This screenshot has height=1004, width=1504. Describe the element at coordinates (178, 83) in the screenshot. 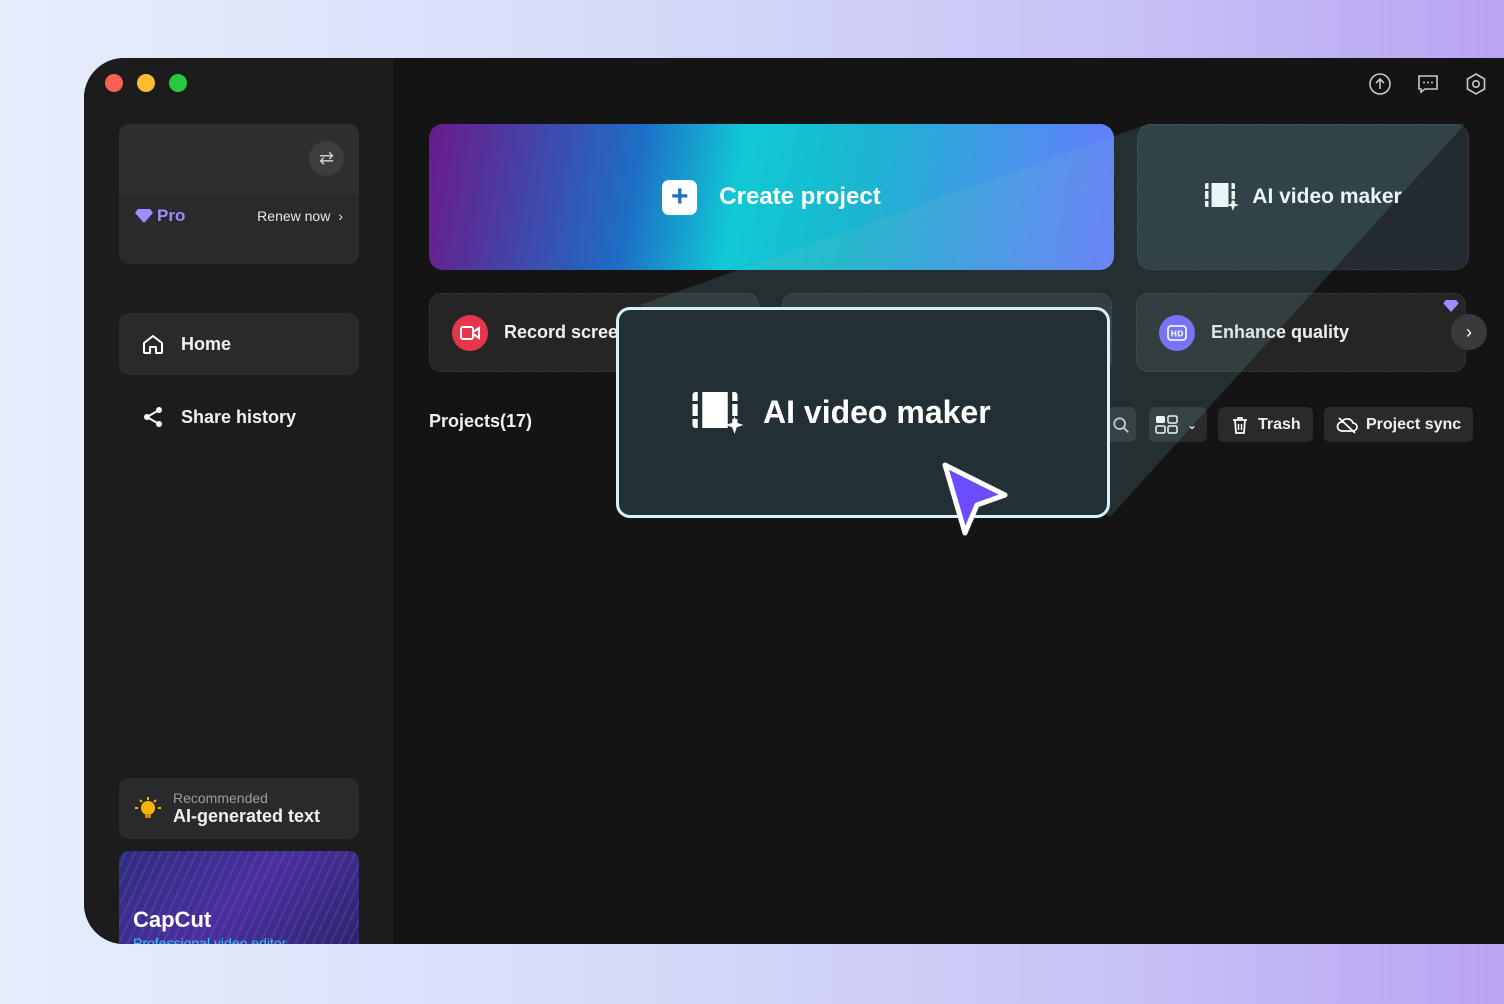

I see `zoom-window-button` at that location.